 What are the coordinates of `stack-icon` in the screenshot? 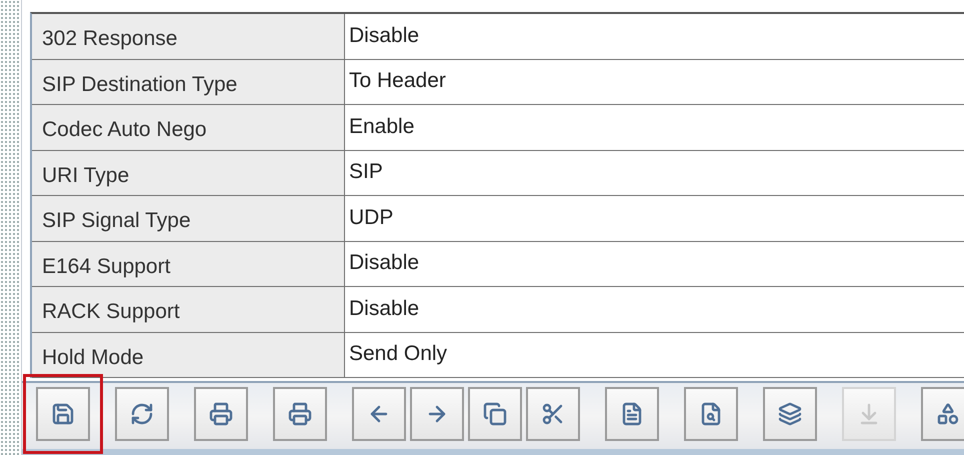 It's located at (790, 414).